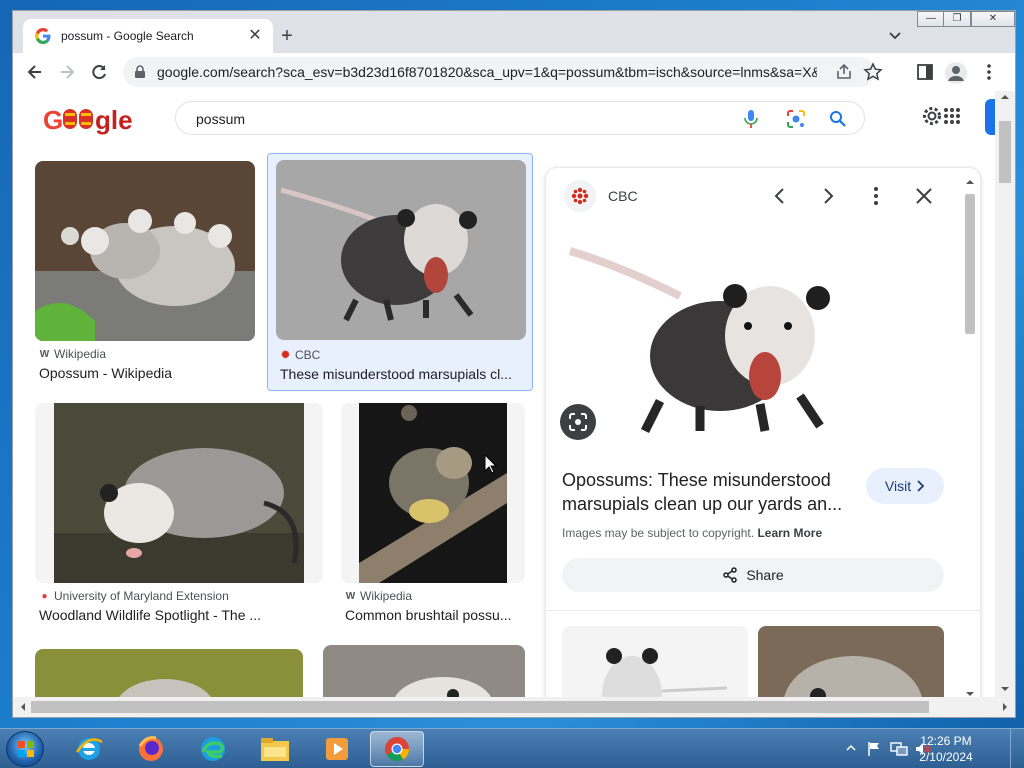 The image size is (1024, 768). What do you see at coordinates (970, 437) in the screenshot?
I see `panel-scrollbar` at bounding box center [970, 437].